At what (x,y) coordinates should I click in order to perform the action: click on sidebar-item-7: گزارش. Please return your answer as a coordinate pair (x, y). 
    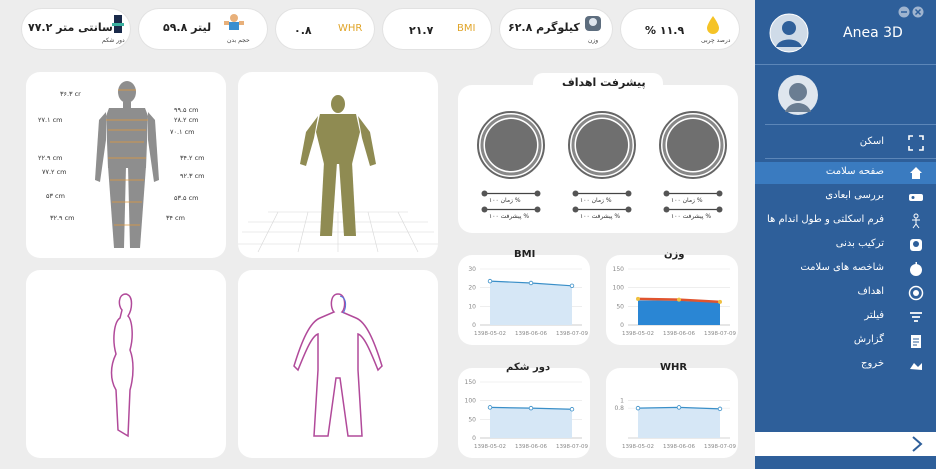
    Looking at the image, I should click on (845, 341).